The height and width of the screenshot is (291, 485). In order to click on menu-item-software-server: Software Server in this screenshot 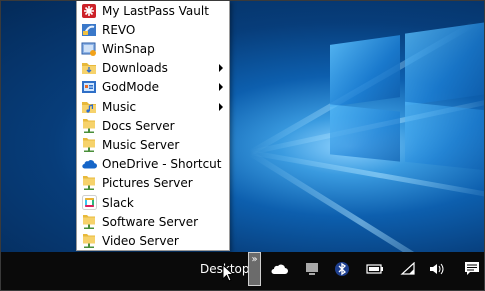, I will do `click(153, 221)`.